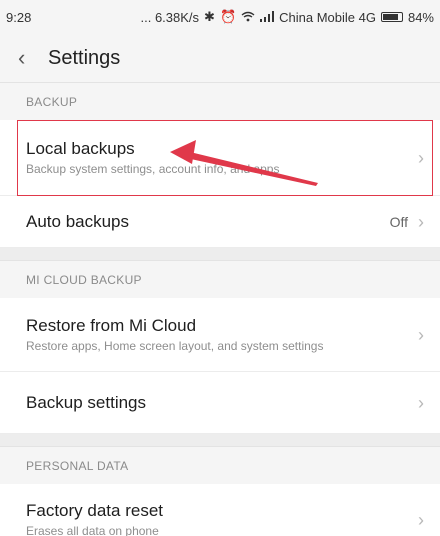 The height and width of the screenshot is (536, 440). Describe the element at coordinates (267, 17) in the screenshot. I see `signal-icon` at that location.